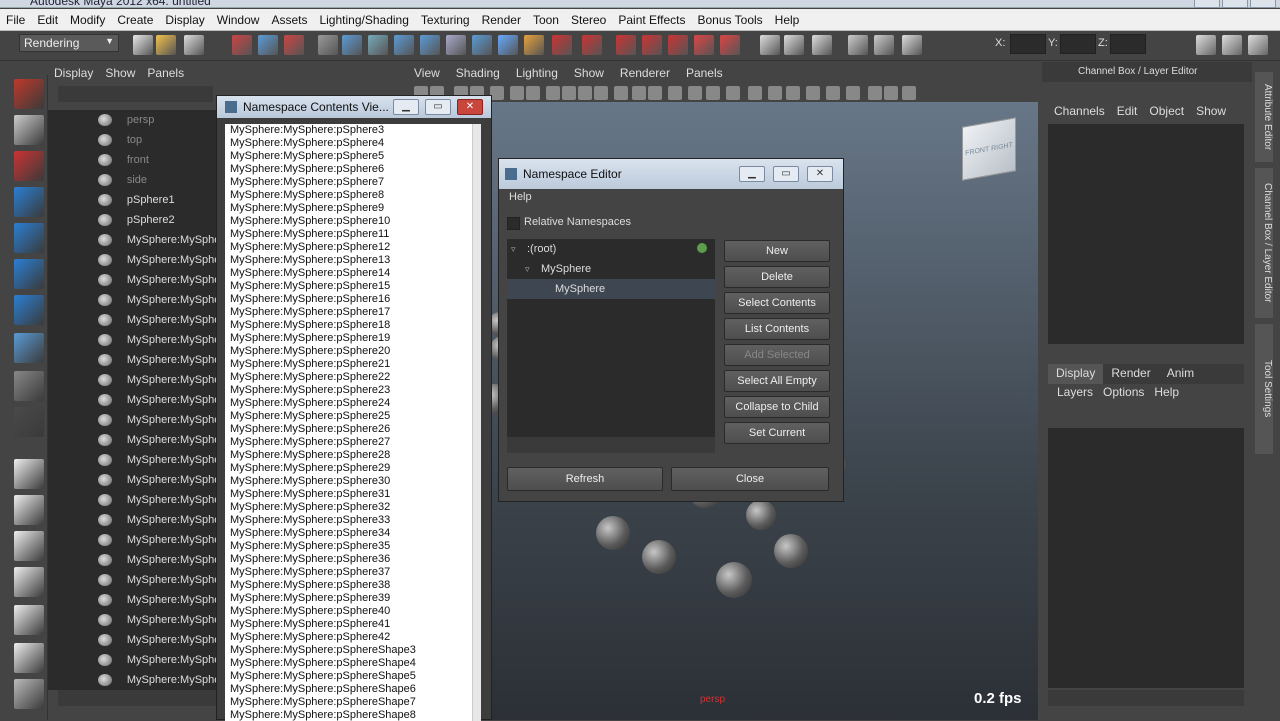 The image size is (1280, 721). I want to click on namespace-tree-row: ▿ MySphere, so click(611, 269).